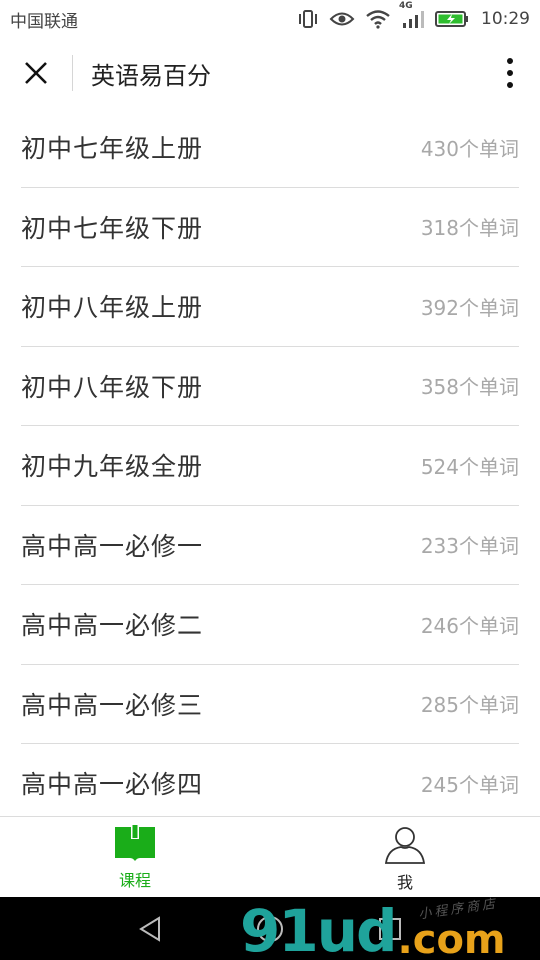 The image size is (540, 960). What do you see at coordinates (134, 880) in the screenshot?
I see `tab-courses-label: 课程` at bounding box center [134, 880].